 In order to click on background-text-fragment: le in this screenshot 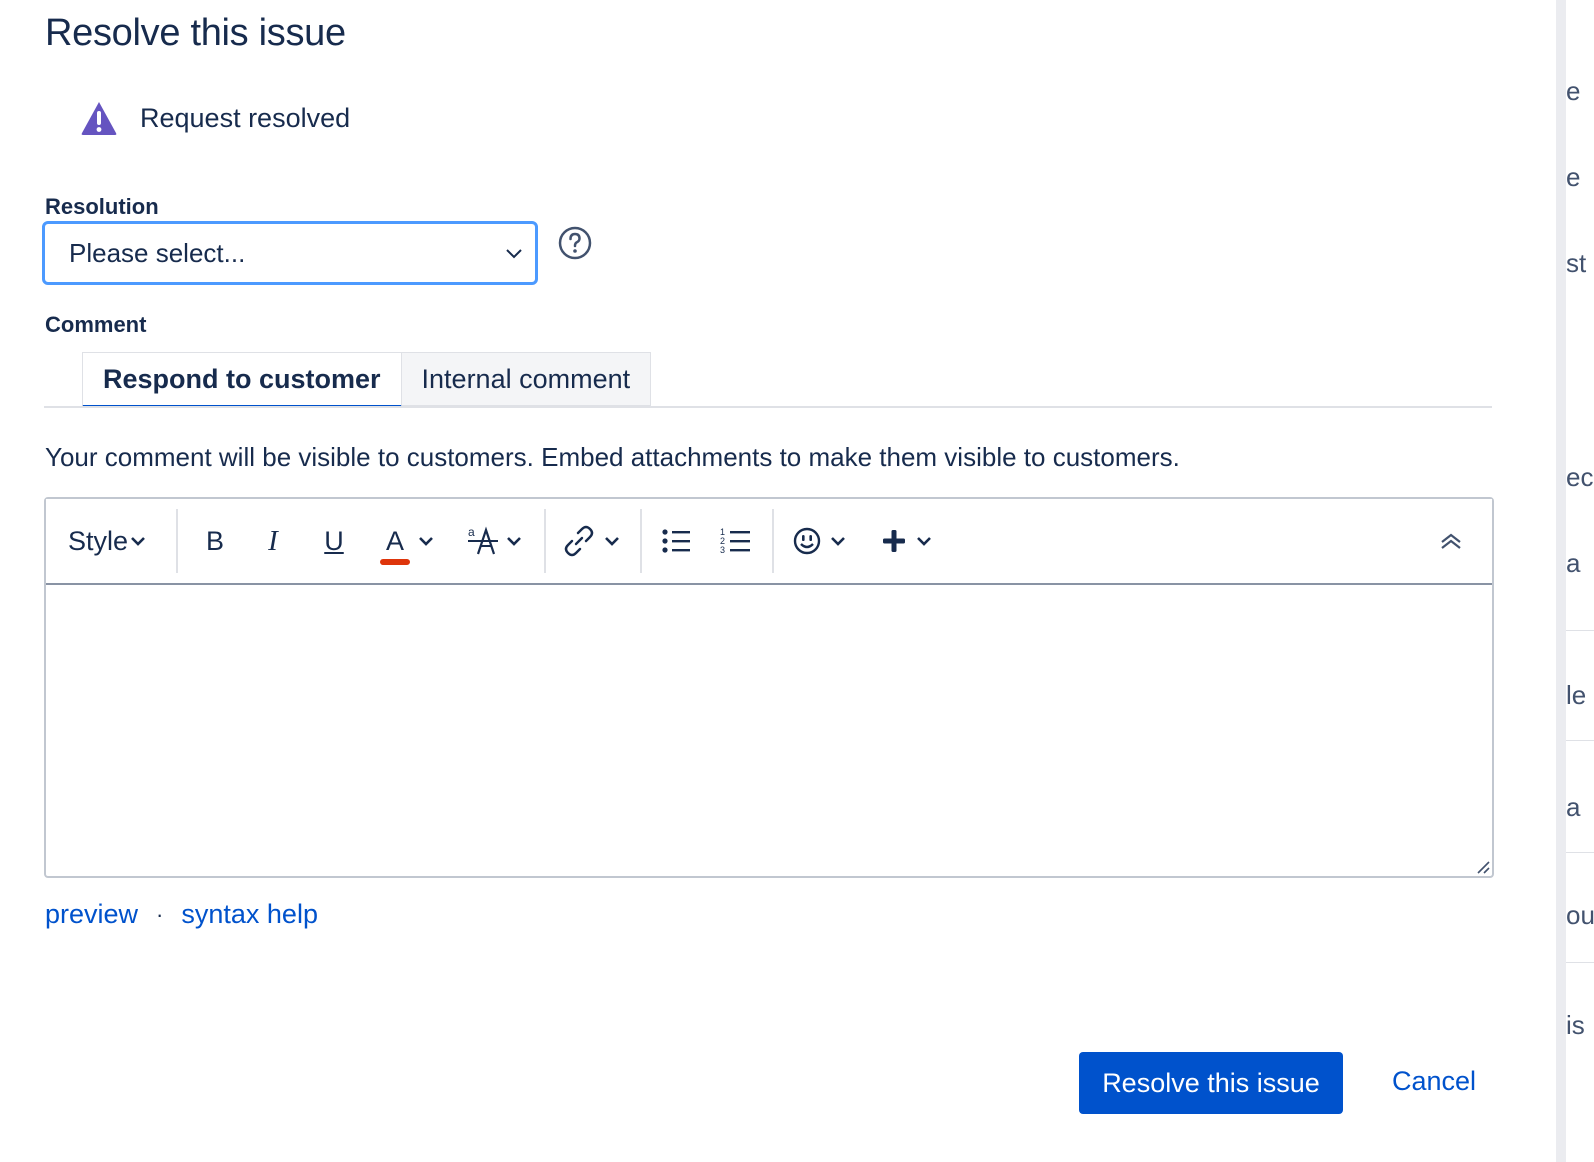, I will do `click(1576, 695)`.